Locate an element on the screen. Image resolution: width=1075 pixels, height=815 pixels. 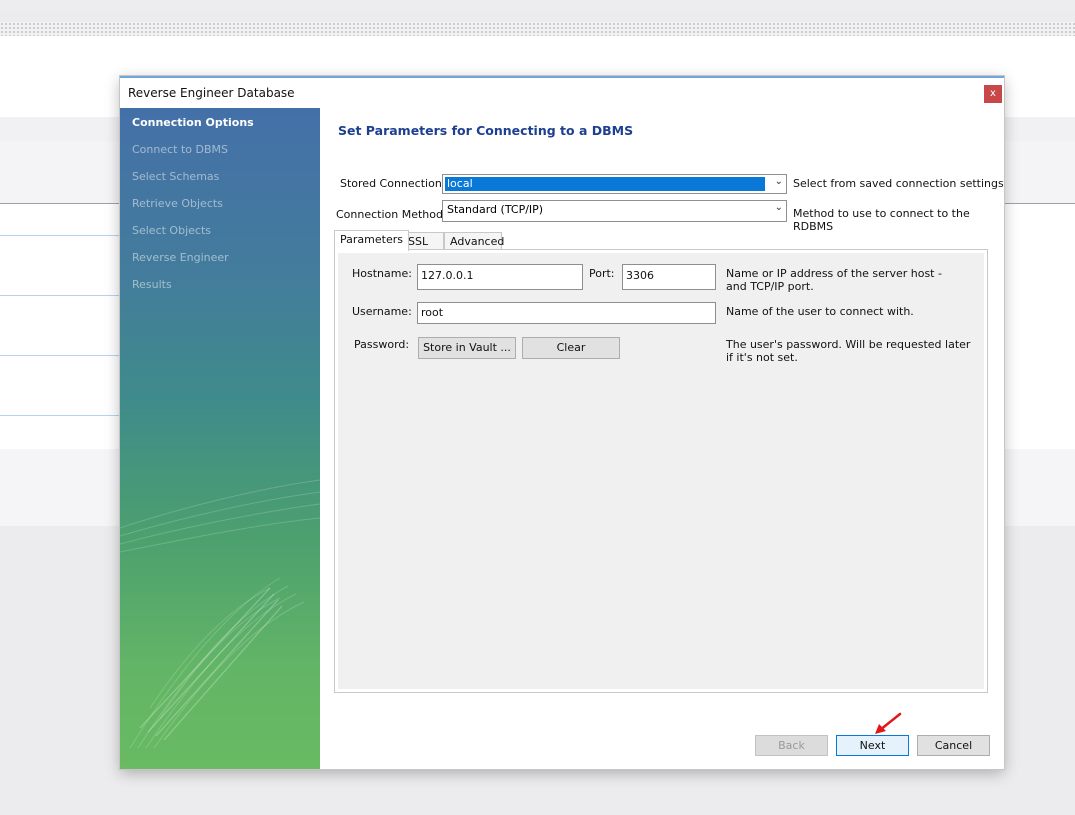
background-toolbar-stripe is located at coordinates (537, 29).